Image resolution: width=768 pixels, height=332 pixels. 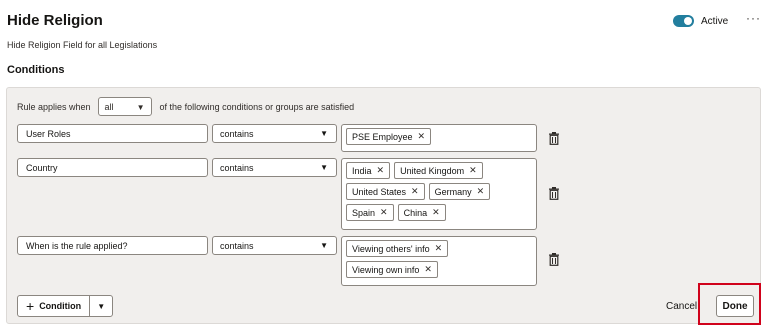 I want to click on value-chip-label: PSE Employee, so click(x=382, y=136).